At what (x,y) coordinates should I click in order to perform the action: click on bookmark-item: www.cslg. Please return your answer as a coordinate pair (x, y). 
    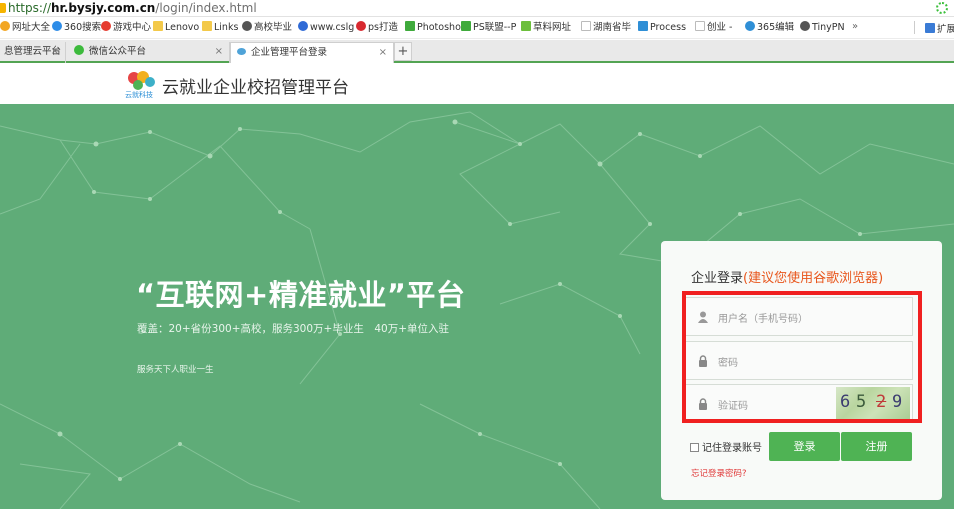
    Looking at the image, I should click on (326, 28).